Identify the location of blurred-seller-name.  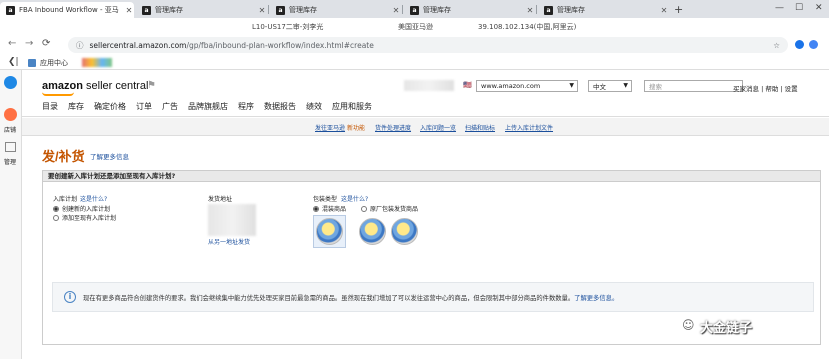
(429, 85).